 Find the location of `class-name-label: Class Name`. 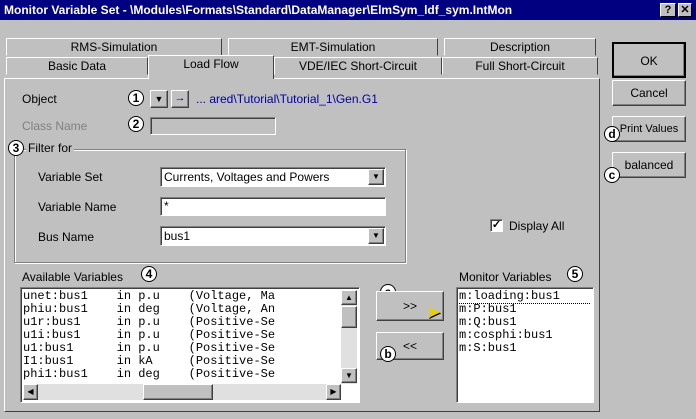

class-name-label: Class Name is located at coordinates (55, 126).